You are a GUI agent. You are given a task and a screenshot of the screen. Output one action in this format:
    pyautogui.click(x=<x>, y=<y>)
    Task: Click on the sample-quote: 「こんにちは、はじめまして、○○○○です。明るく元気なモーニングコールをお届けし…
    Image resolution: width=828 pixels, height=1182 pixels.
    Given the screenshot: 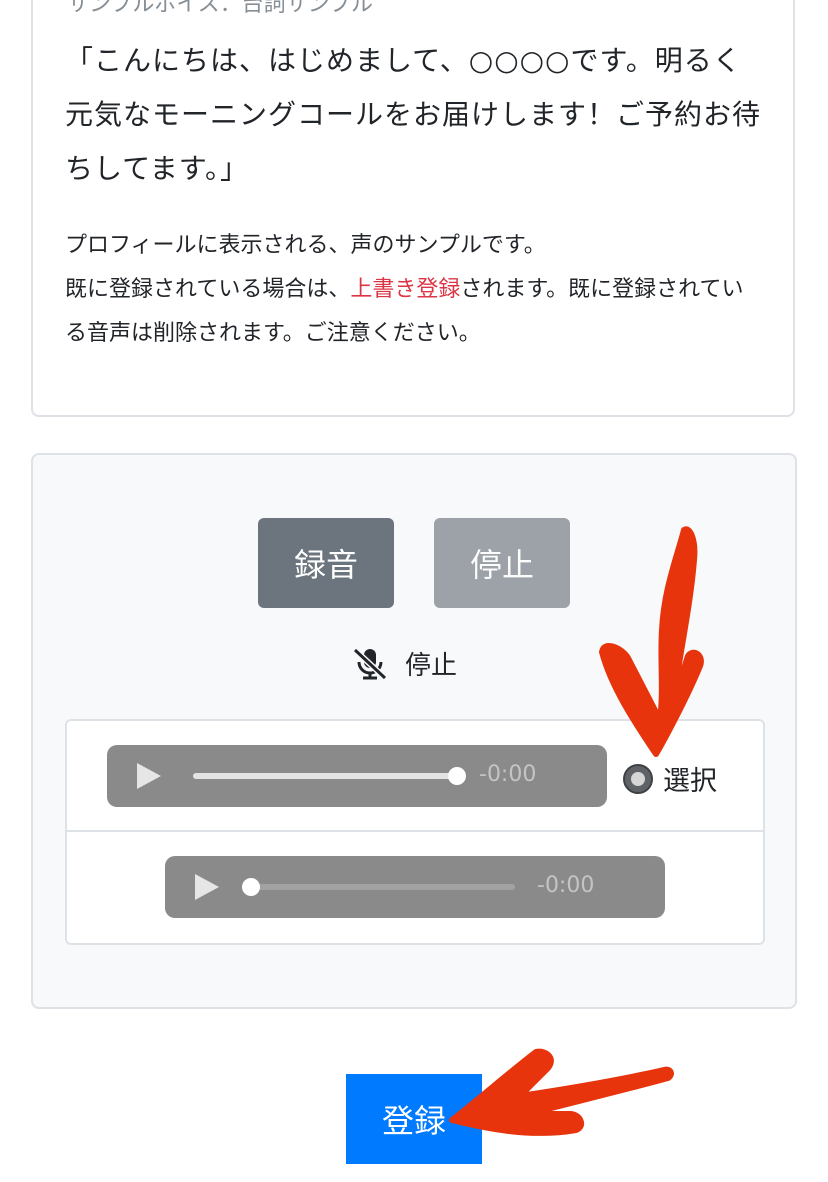 What is the action you would take?
    pyautogui.click(x=413, y=114)
    